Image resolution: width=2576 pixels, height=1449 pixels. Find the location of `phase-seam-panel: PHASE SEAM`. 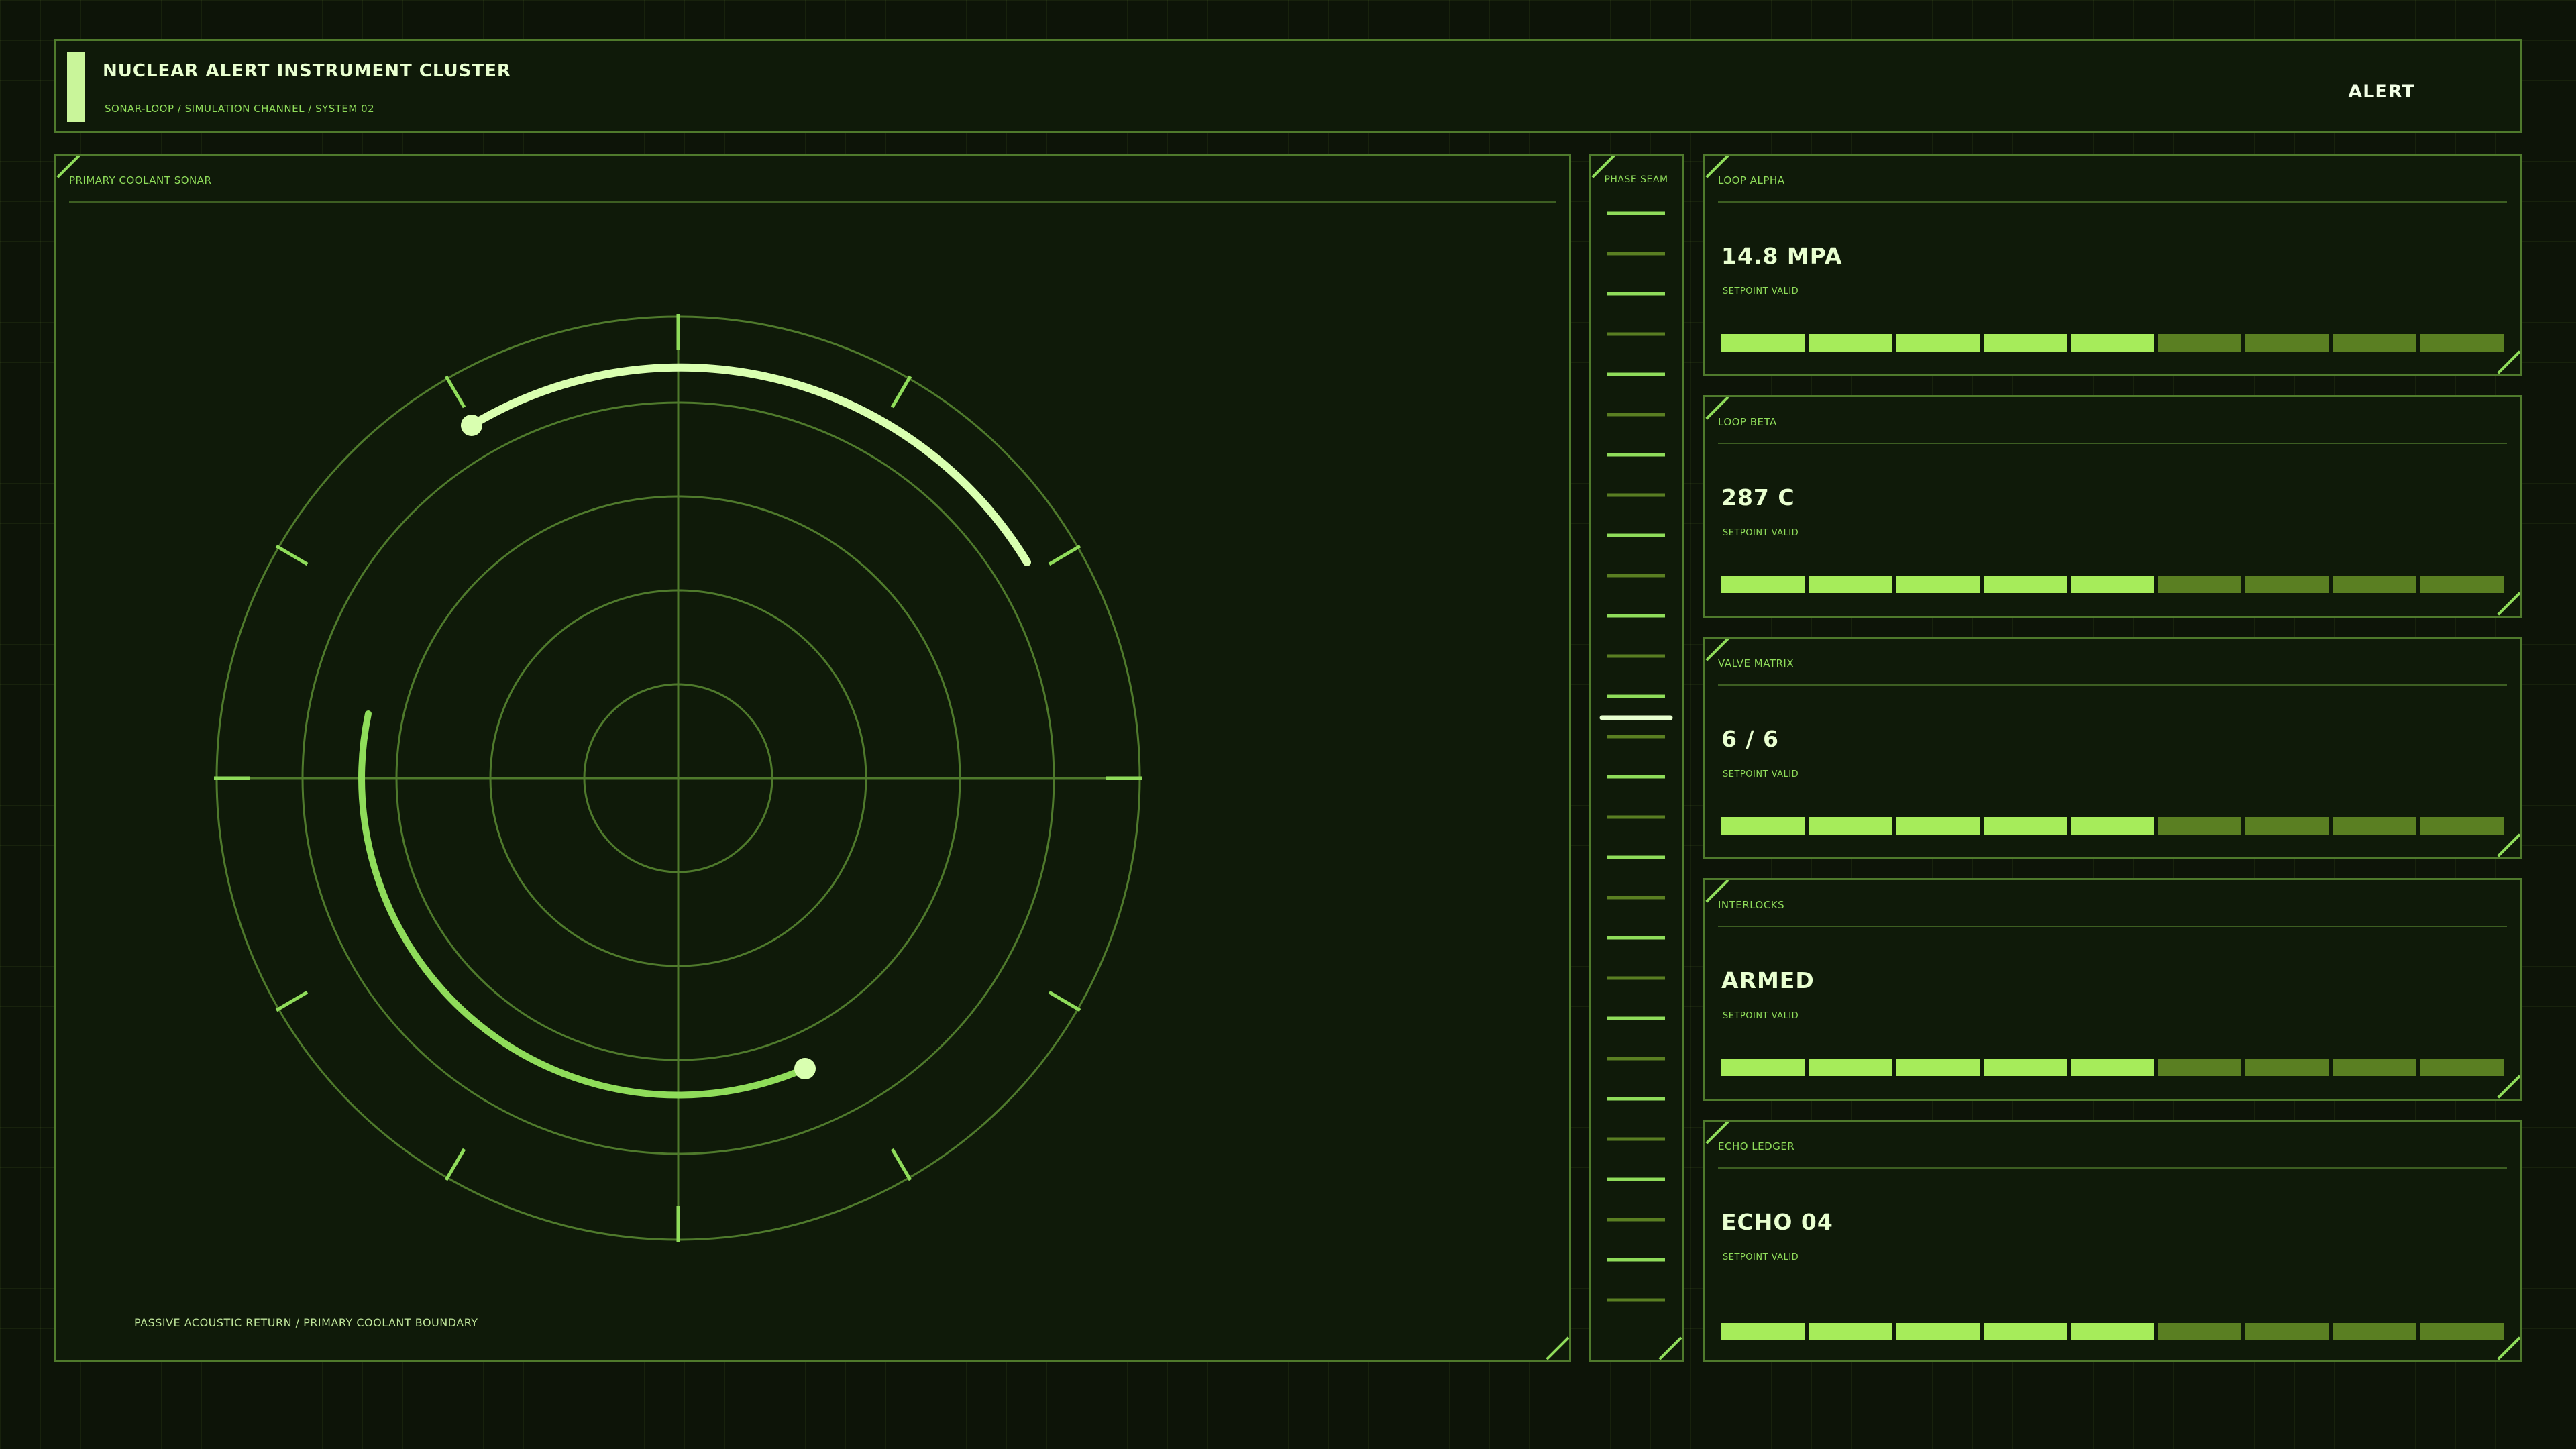

phase-seam-panel: PHASE SEAM is located at coordinates (1636, 758).